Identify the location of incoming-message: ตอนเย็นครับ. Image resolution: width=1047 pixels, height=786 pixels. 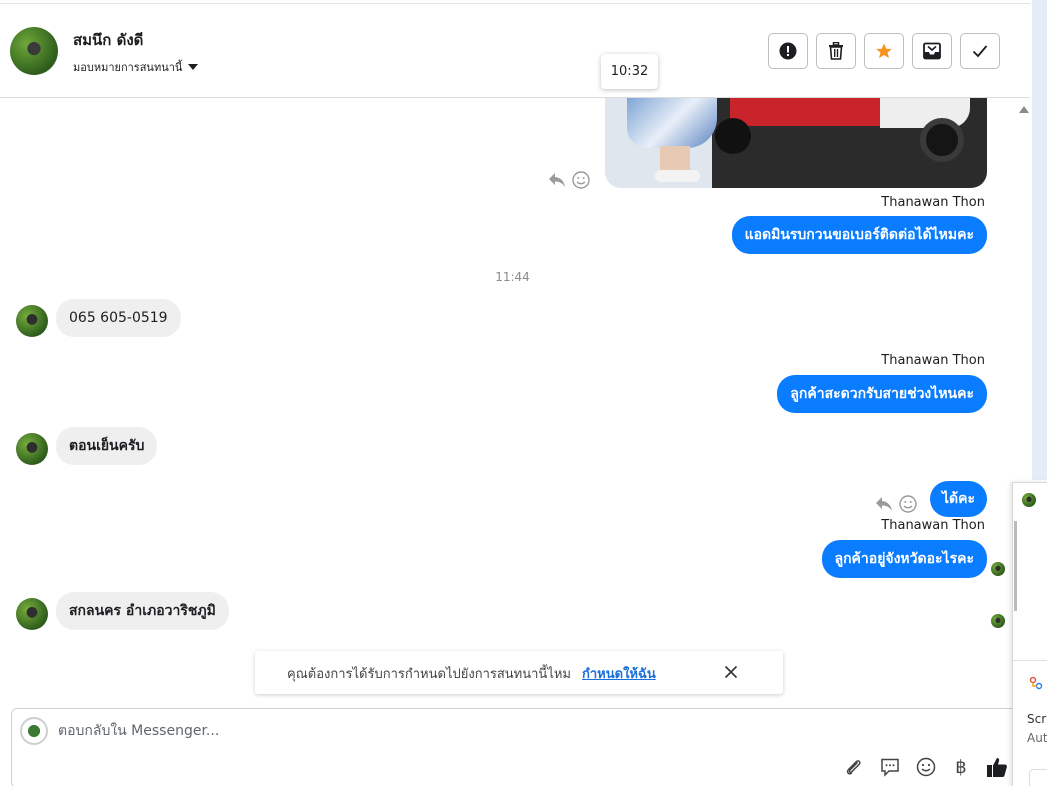
(107, 446).